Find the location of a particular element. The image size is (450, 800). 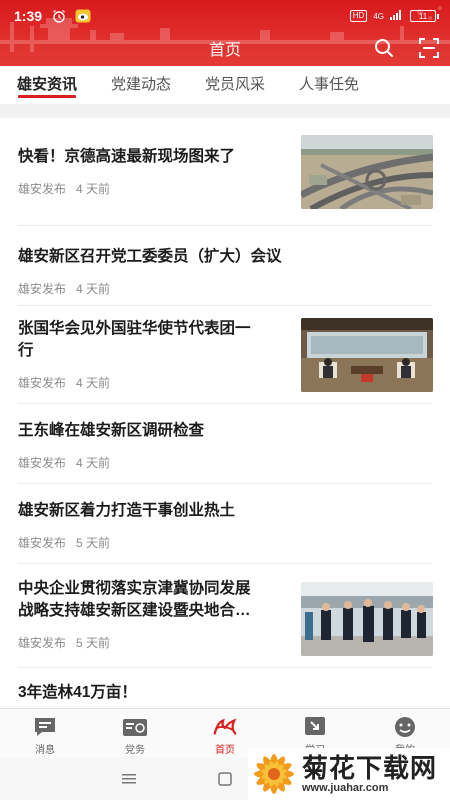

news-thumbnail-highway is located at coordinates (367, 172).